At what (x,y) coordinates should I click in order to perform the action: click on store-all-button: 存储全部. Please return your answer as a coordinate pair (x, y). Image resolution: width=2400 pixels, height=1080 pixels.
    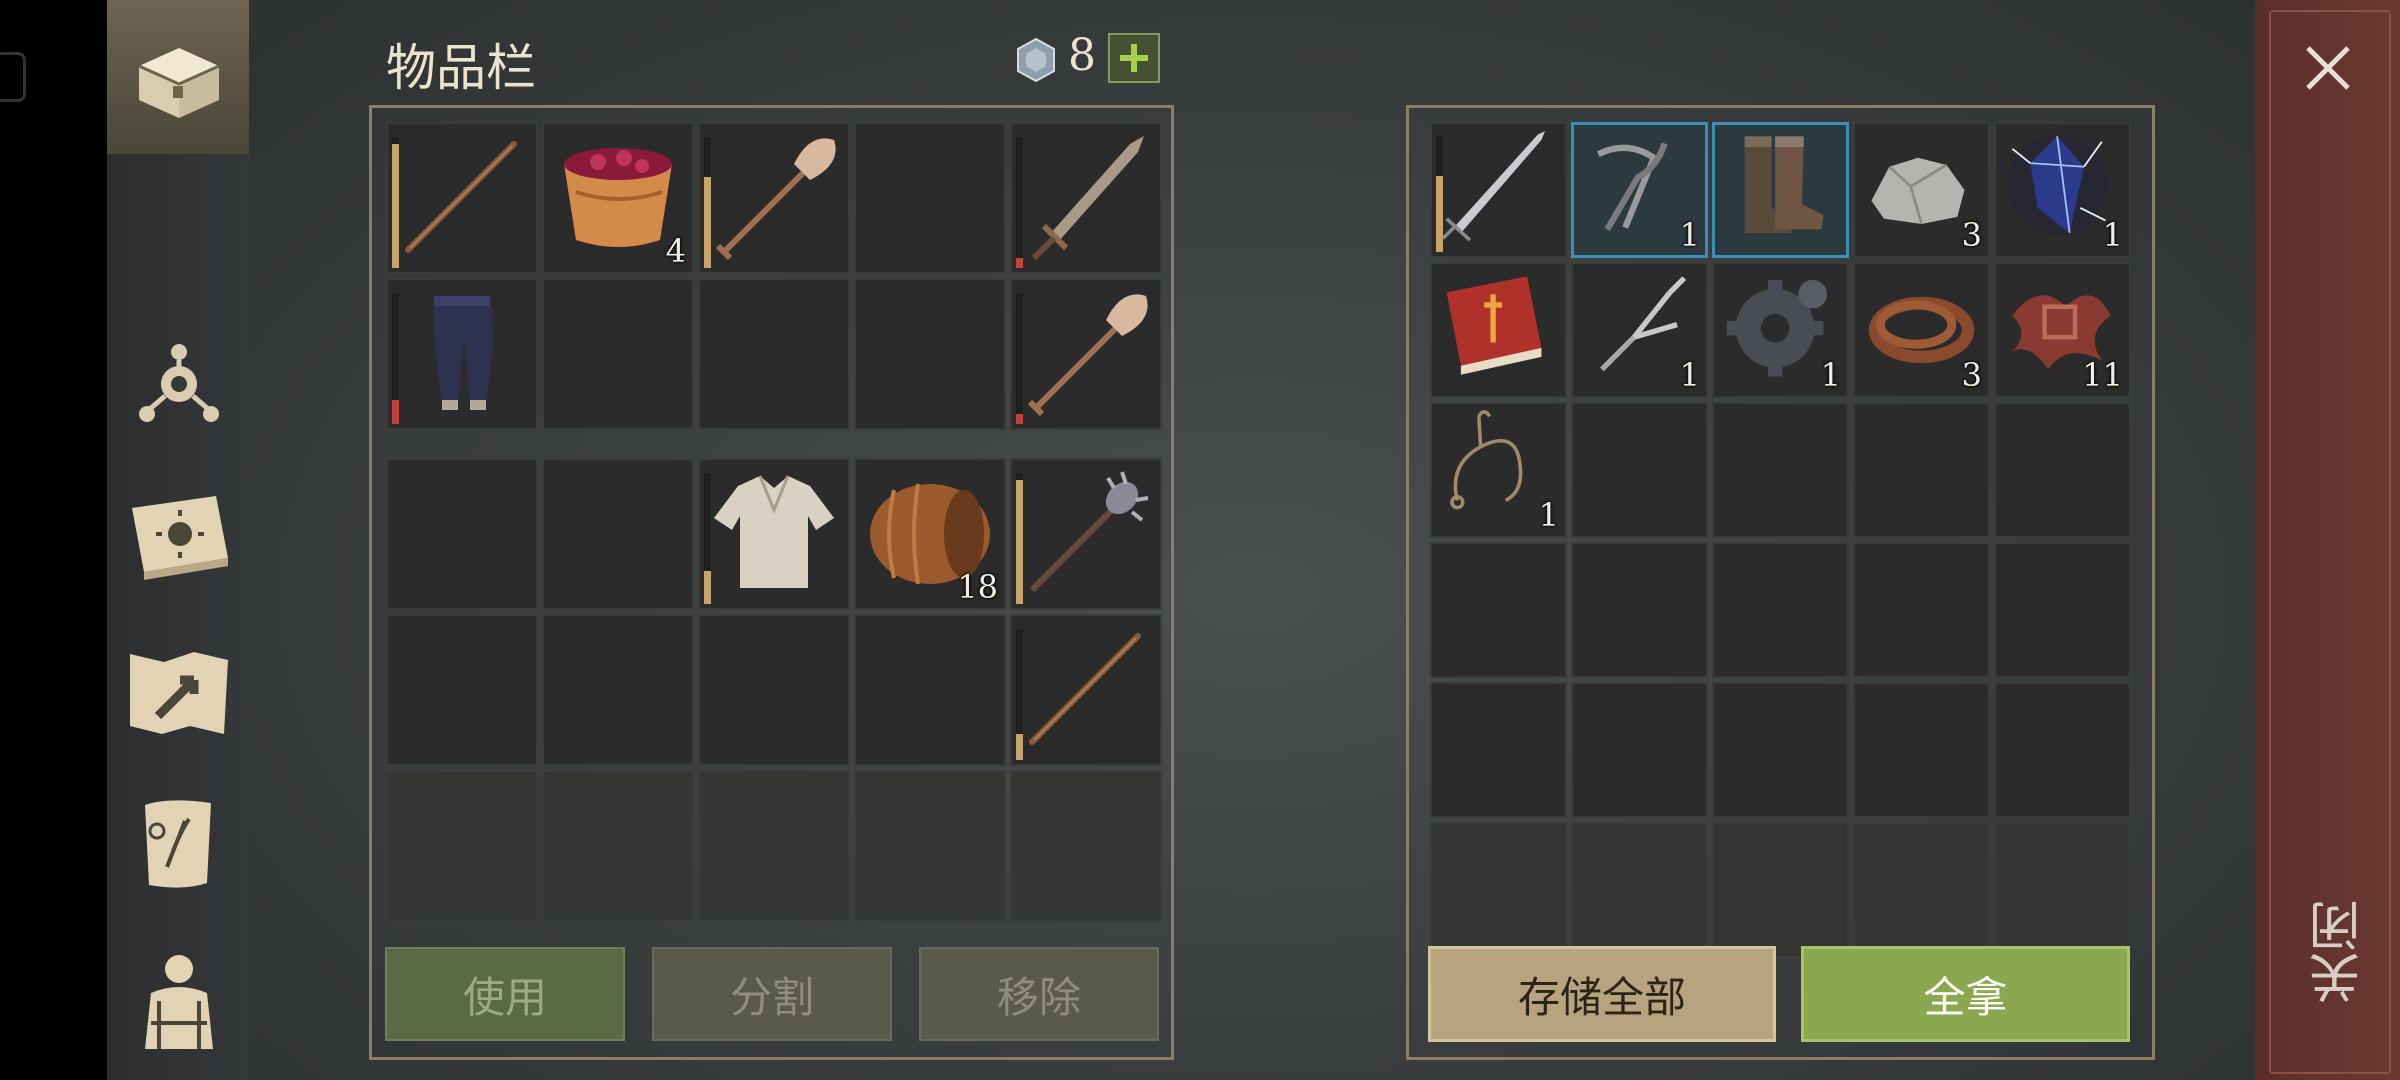
    Looking at the image, I should click on (1602, 994).